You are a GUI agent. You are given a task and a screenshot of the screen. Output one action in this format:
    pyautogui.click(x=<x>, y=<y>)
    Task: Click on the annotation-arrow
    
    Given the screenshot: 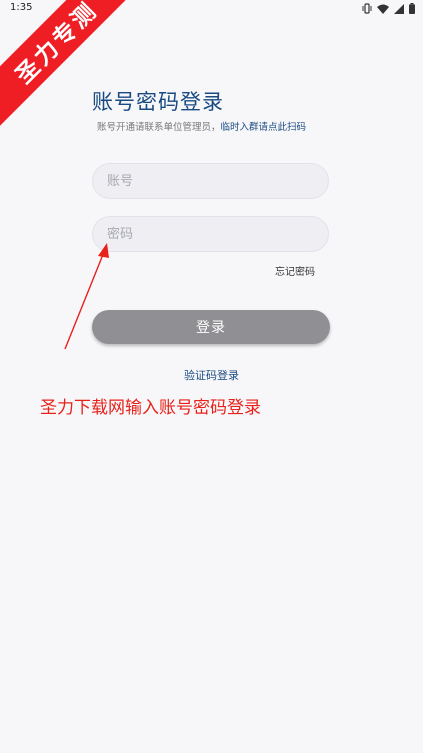 What is the action you would take?
    pyautogui.click(x=86, y=296)
    